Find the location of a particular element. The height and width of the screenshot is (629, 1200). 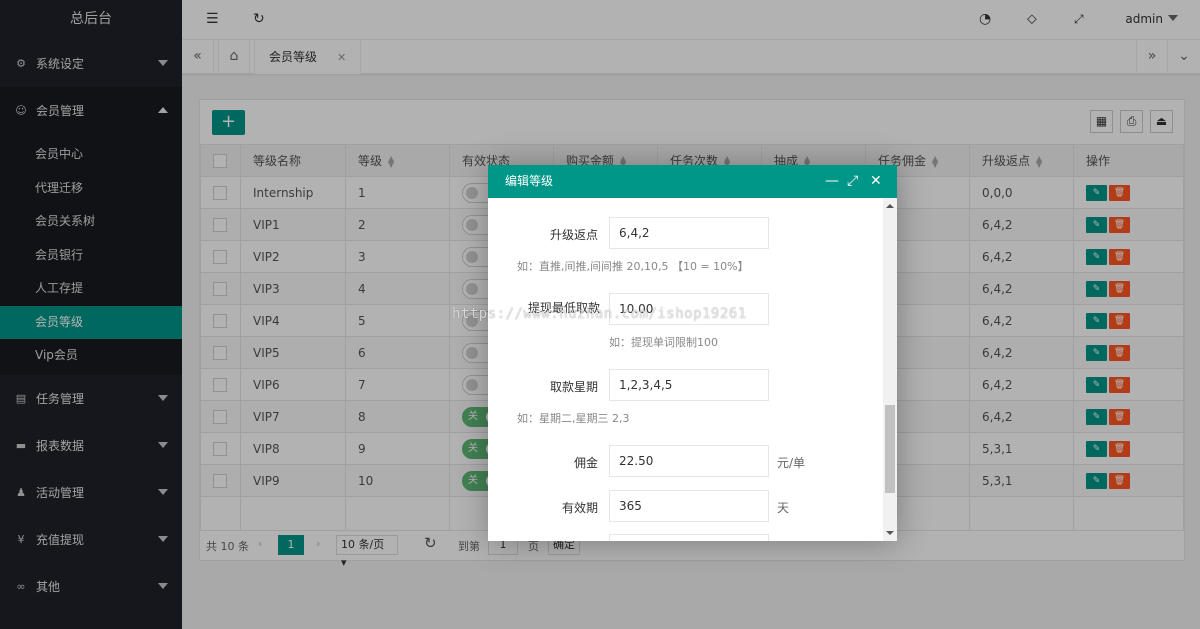

min-withdraw-hint: 如：提现单词限制100 is located at coordinates (663, 342).